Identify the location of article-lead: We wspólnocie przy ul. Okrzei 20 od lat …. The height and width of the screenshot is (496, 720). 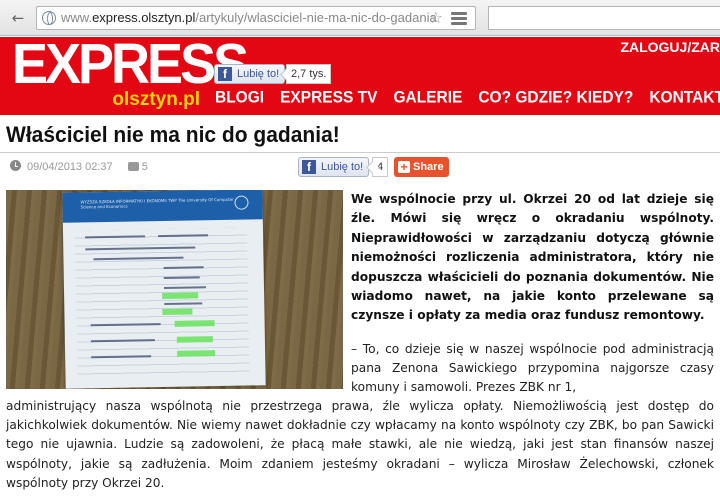
(532, 257).